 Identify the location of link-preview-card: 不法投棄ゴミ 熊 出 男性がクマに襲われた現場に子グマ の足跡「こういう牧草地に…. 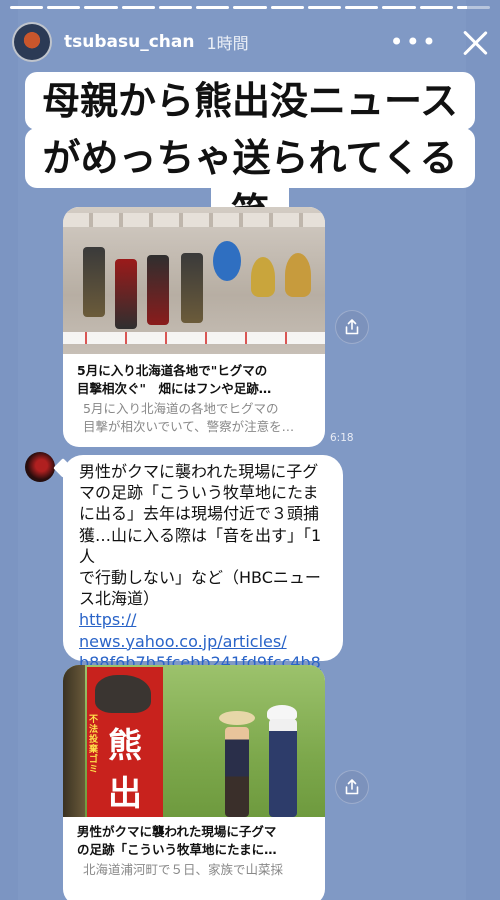
(194, 782).